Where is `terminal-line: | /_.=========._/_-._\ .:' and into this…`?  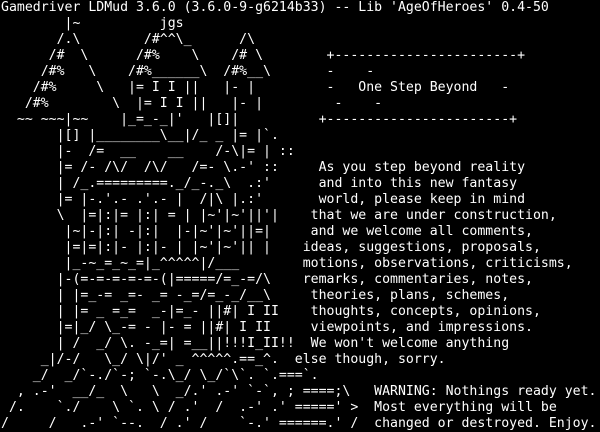
terminal-line: | /_.=========._/_-._\ .:' and into this… is located at coordinates (259, 183).